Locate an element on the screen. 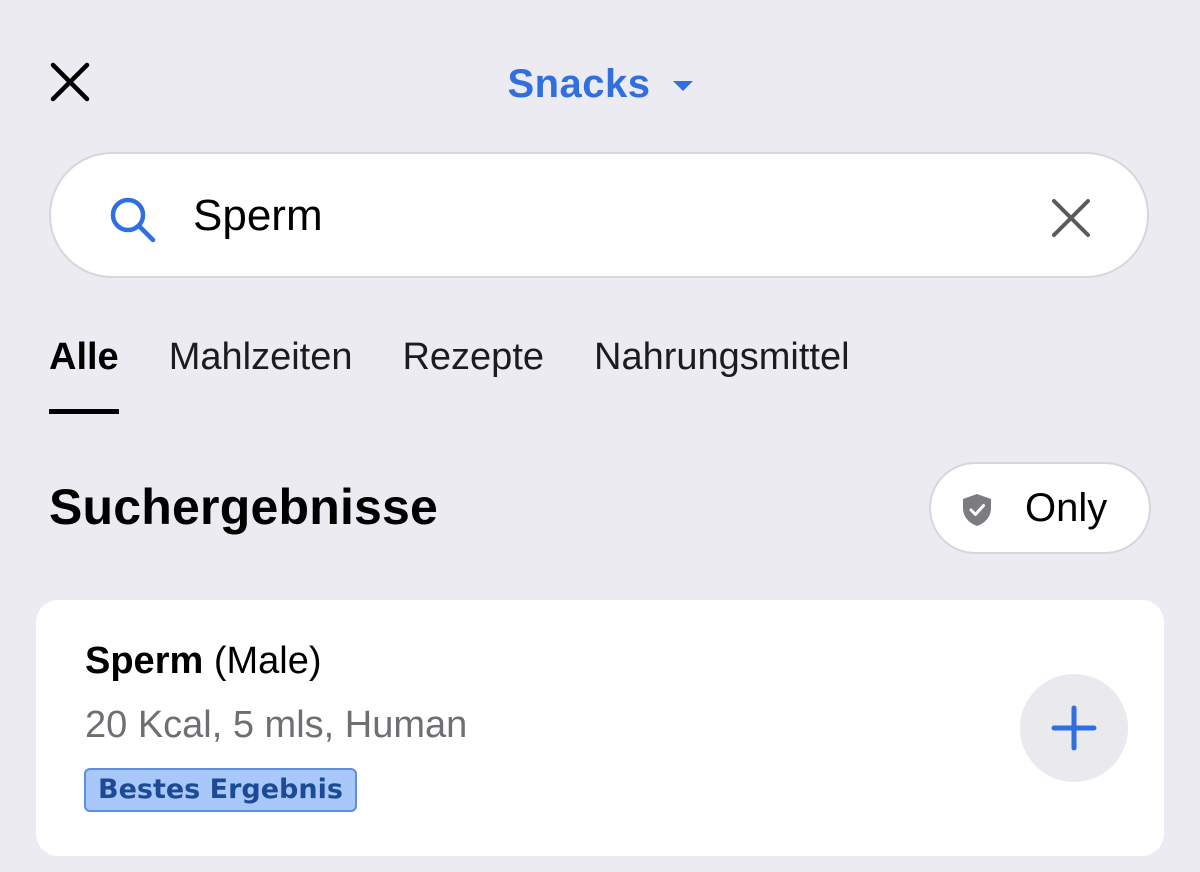 The image size is (1200, 872). result-details: 20 Kcal, 5 mls, Human is located at coordinates (276, 725).